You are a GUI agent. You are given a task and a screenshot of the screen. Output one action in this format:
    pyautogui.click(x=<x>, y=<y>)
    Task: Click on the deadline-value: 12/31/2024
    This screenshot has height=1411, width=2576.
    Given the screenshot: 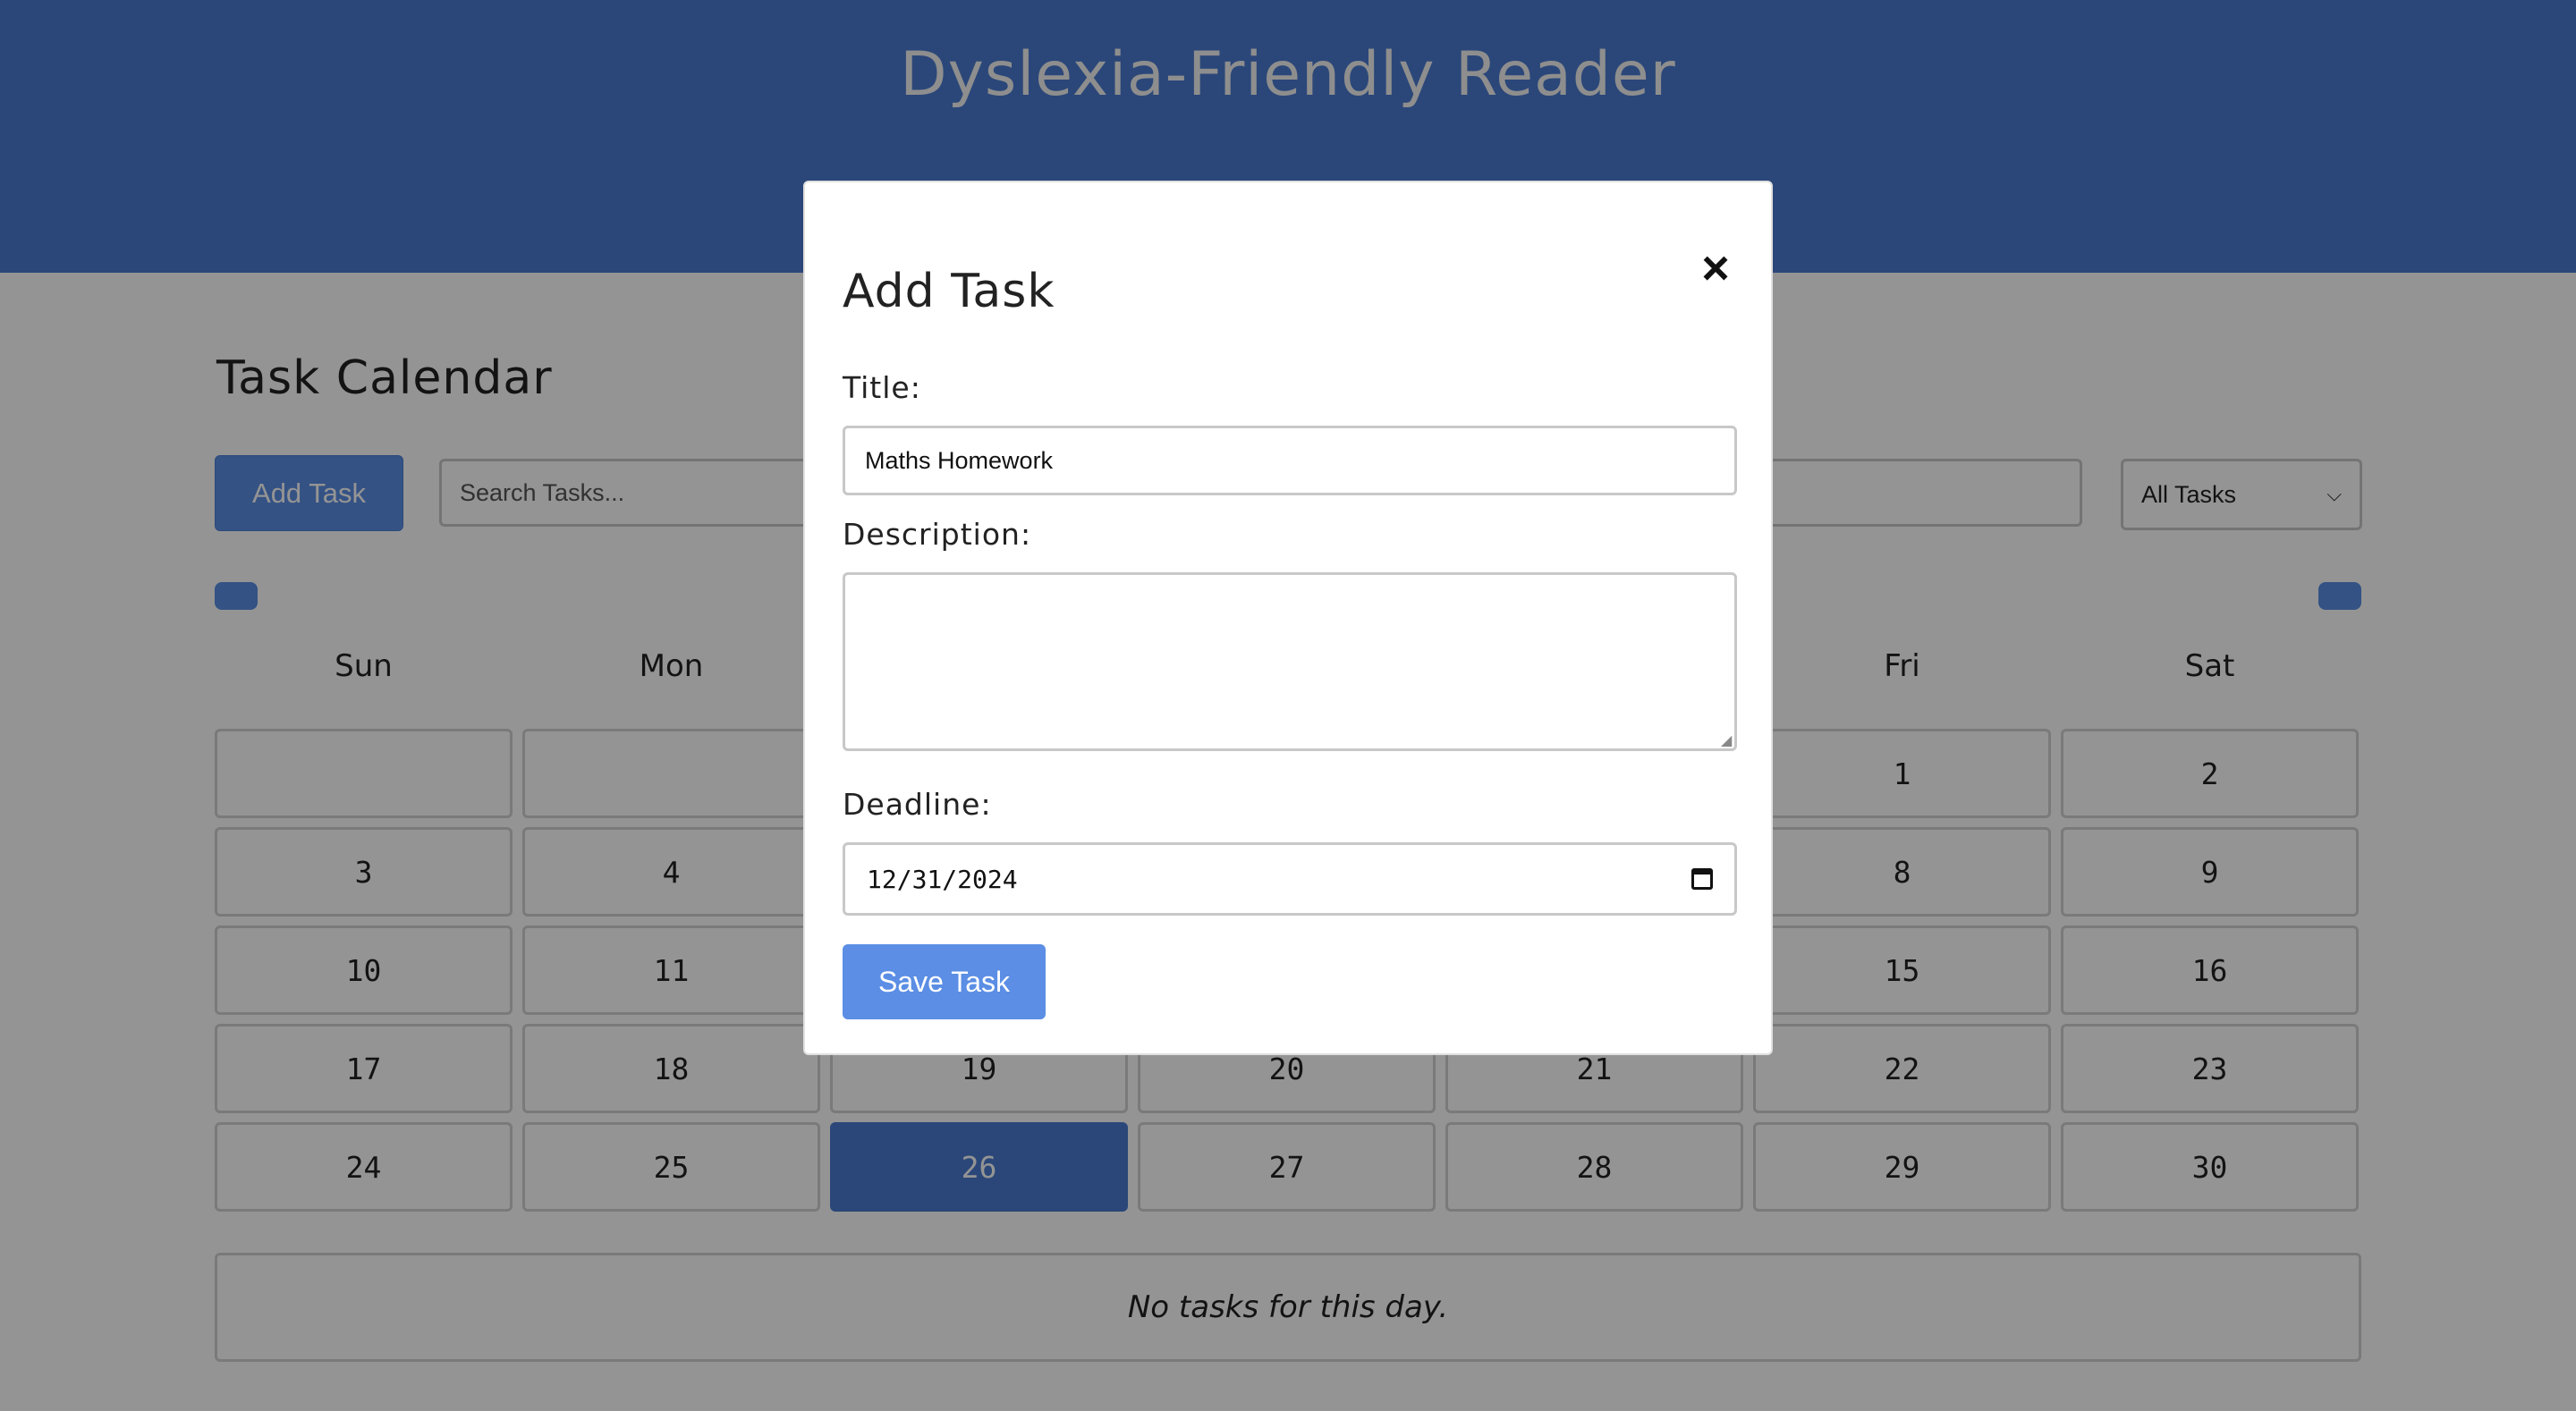 What is the action you would take?
    pyautogui.click(x=942, y=879)
    